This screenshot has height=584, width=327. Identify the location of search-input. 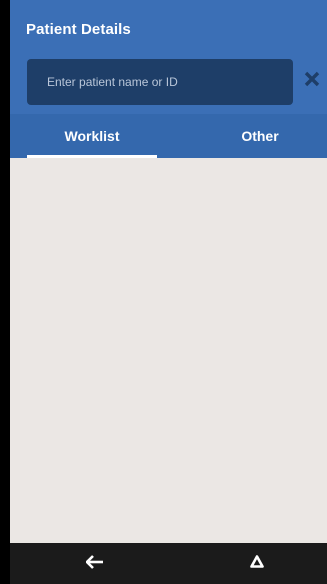
(160, 82).